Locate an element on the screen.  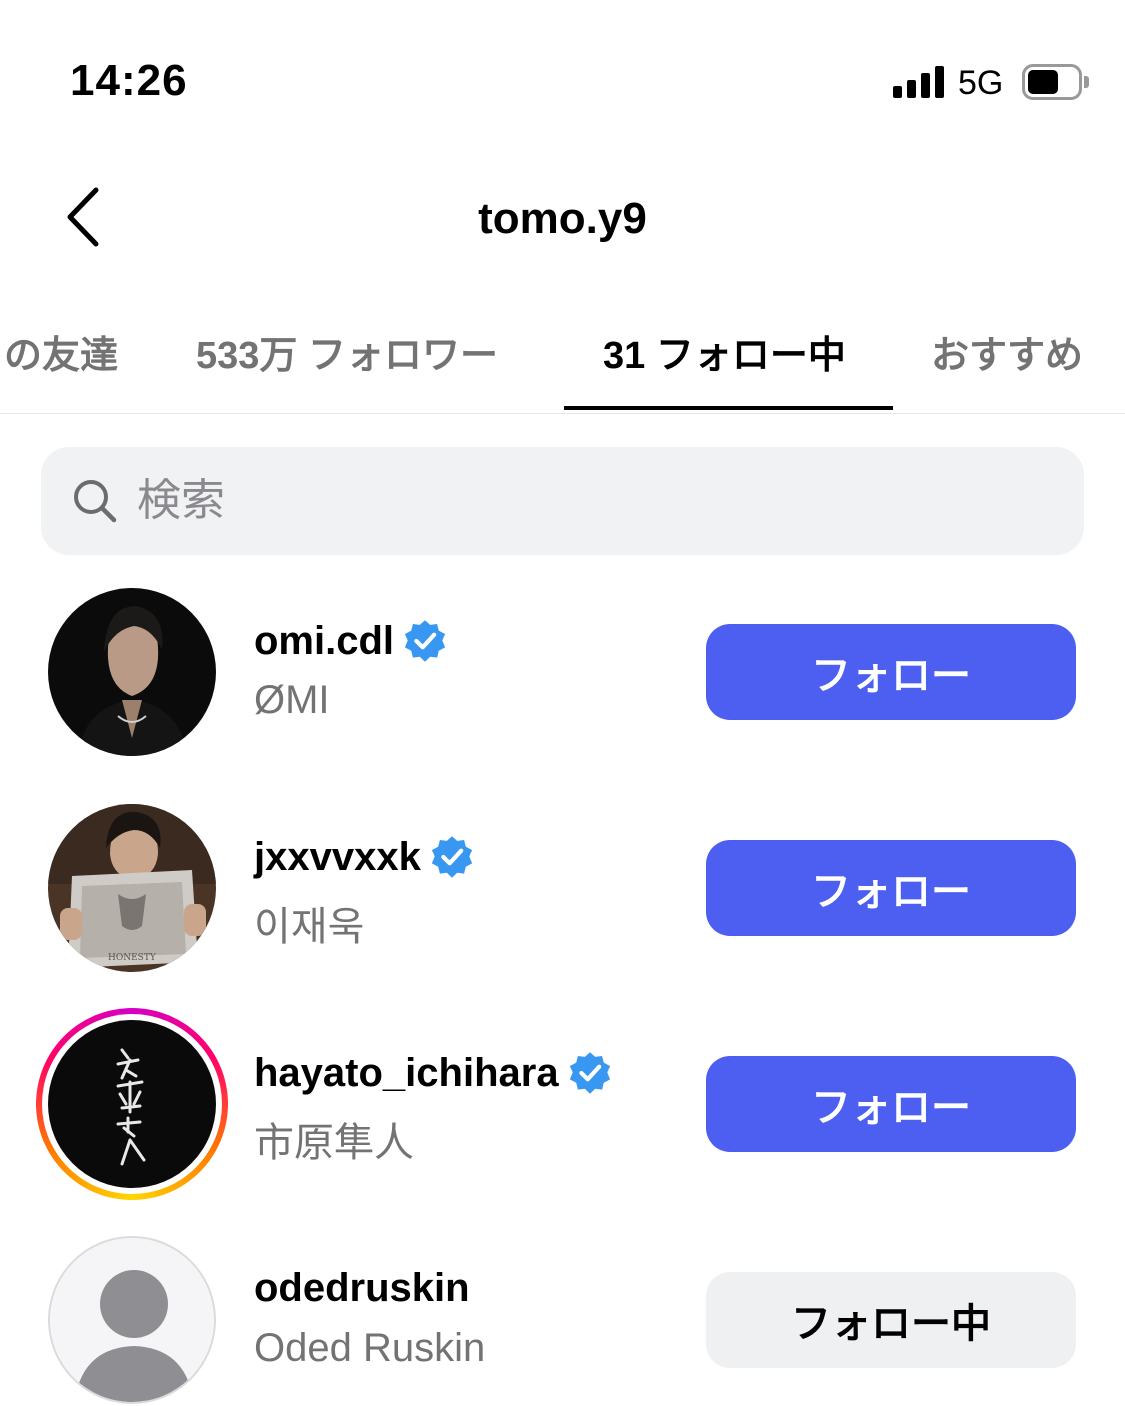
search-icon is located at coordinates (95, 501).